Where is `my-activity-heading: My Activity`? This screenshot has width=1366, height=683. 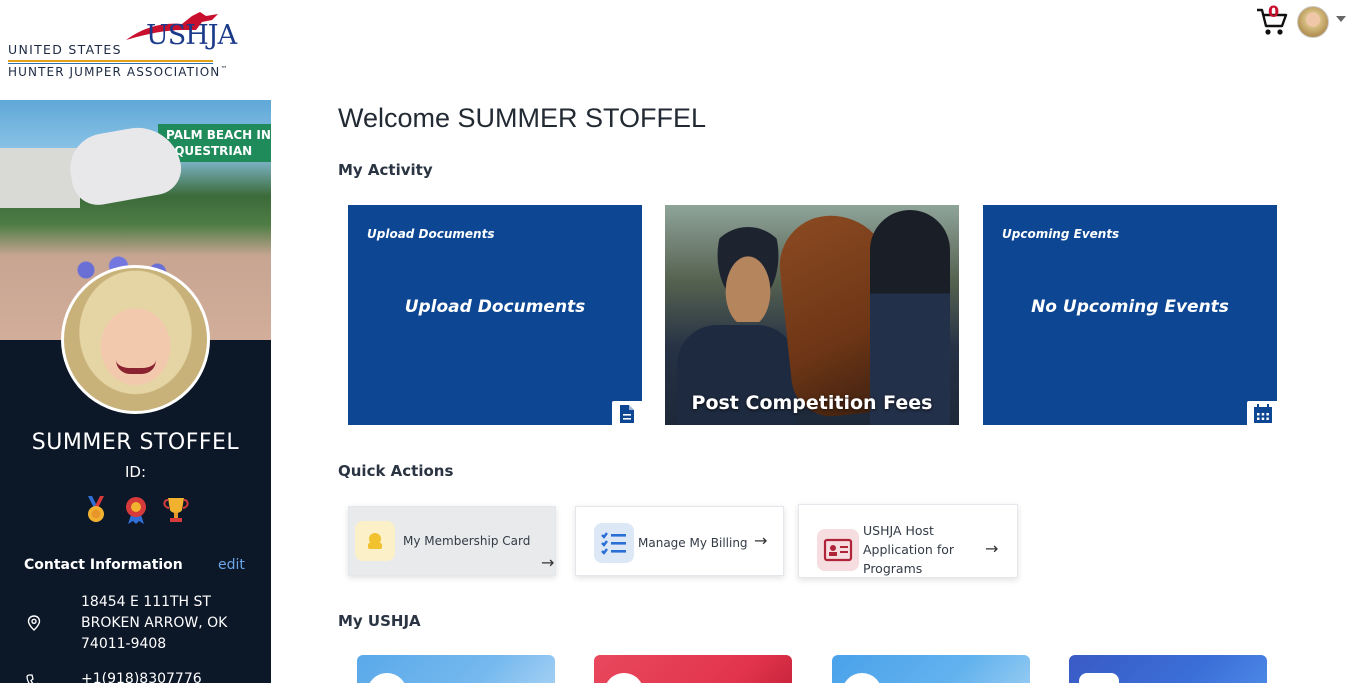 my-activity-heading: My Activity is located at coordinates (385, 170).